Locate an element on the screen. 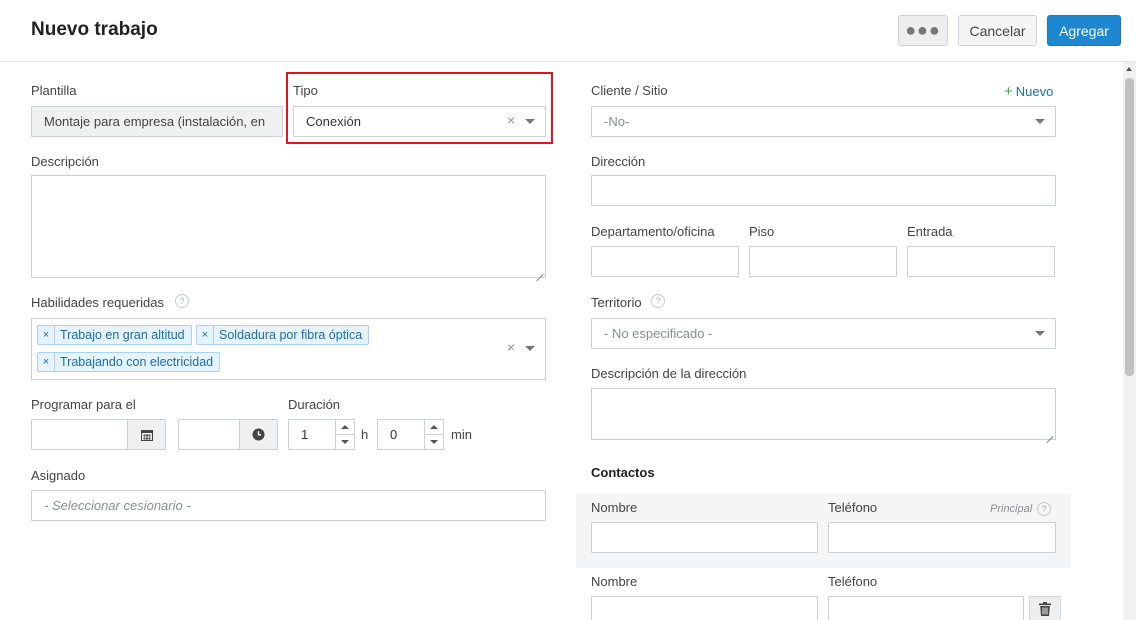  client-select: -No- is located at coordinates (823, 121).